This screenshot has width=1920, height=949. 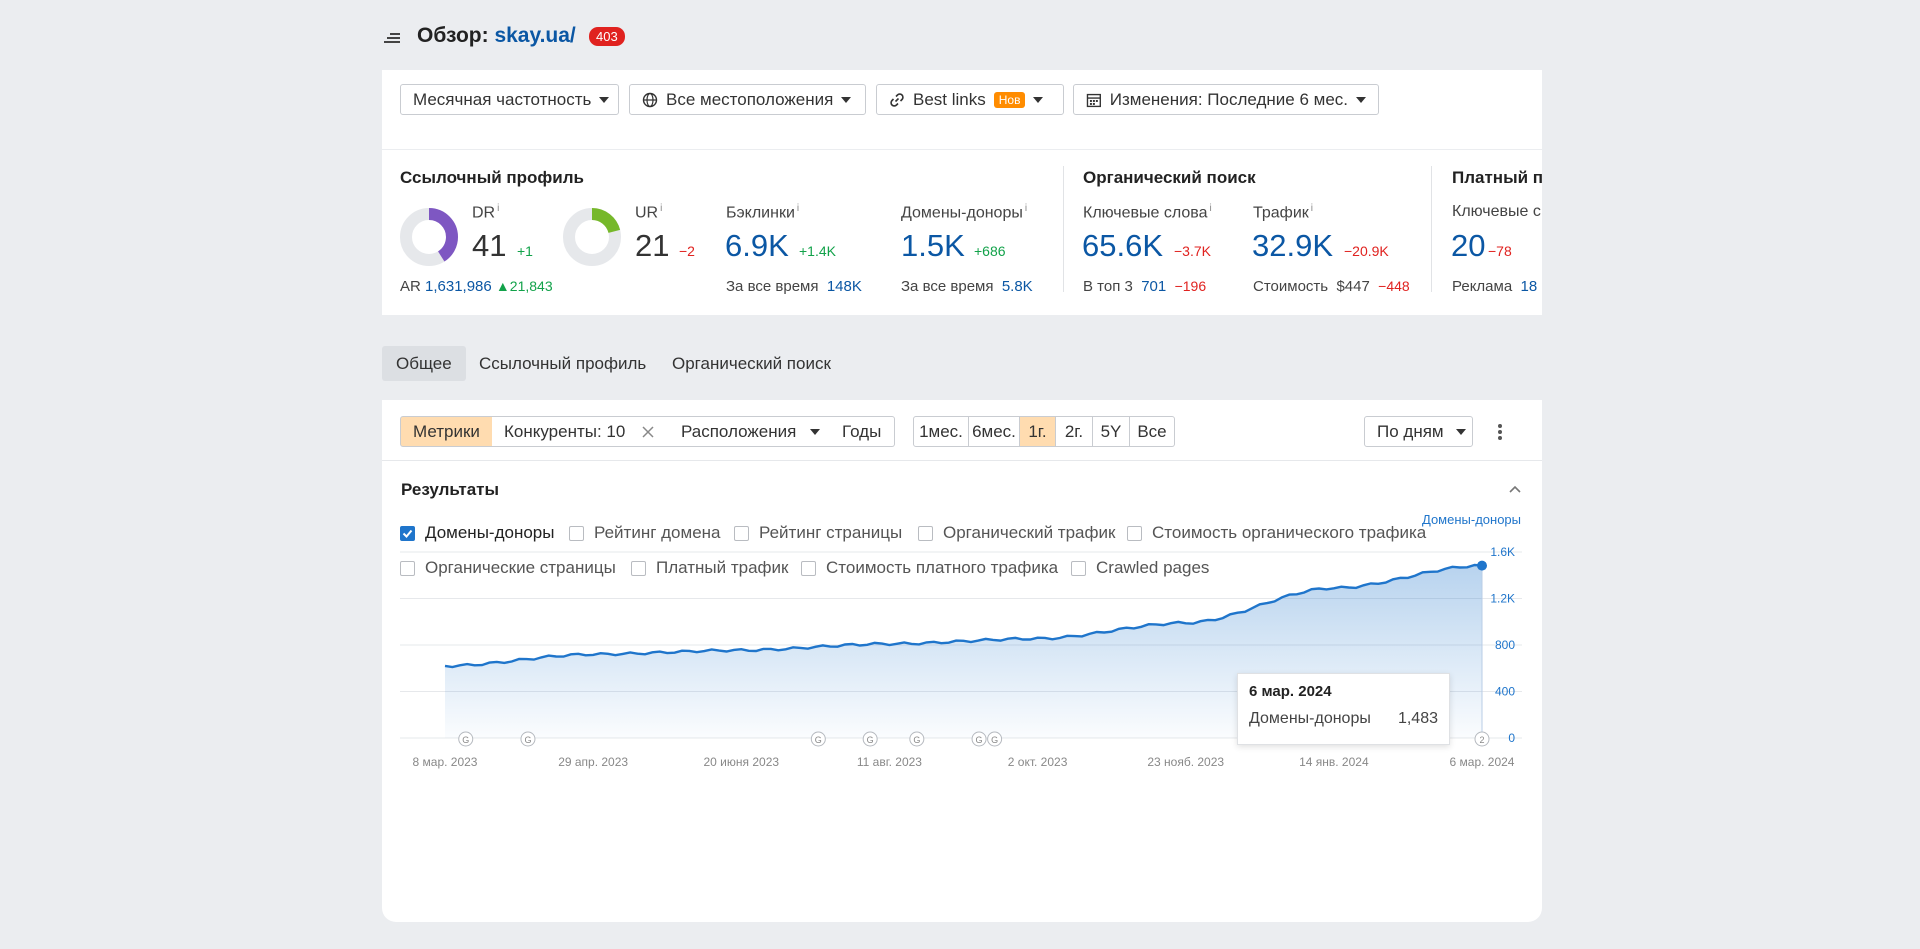 I want to click on results-heading: Результаты, so click(x=450, y=489).